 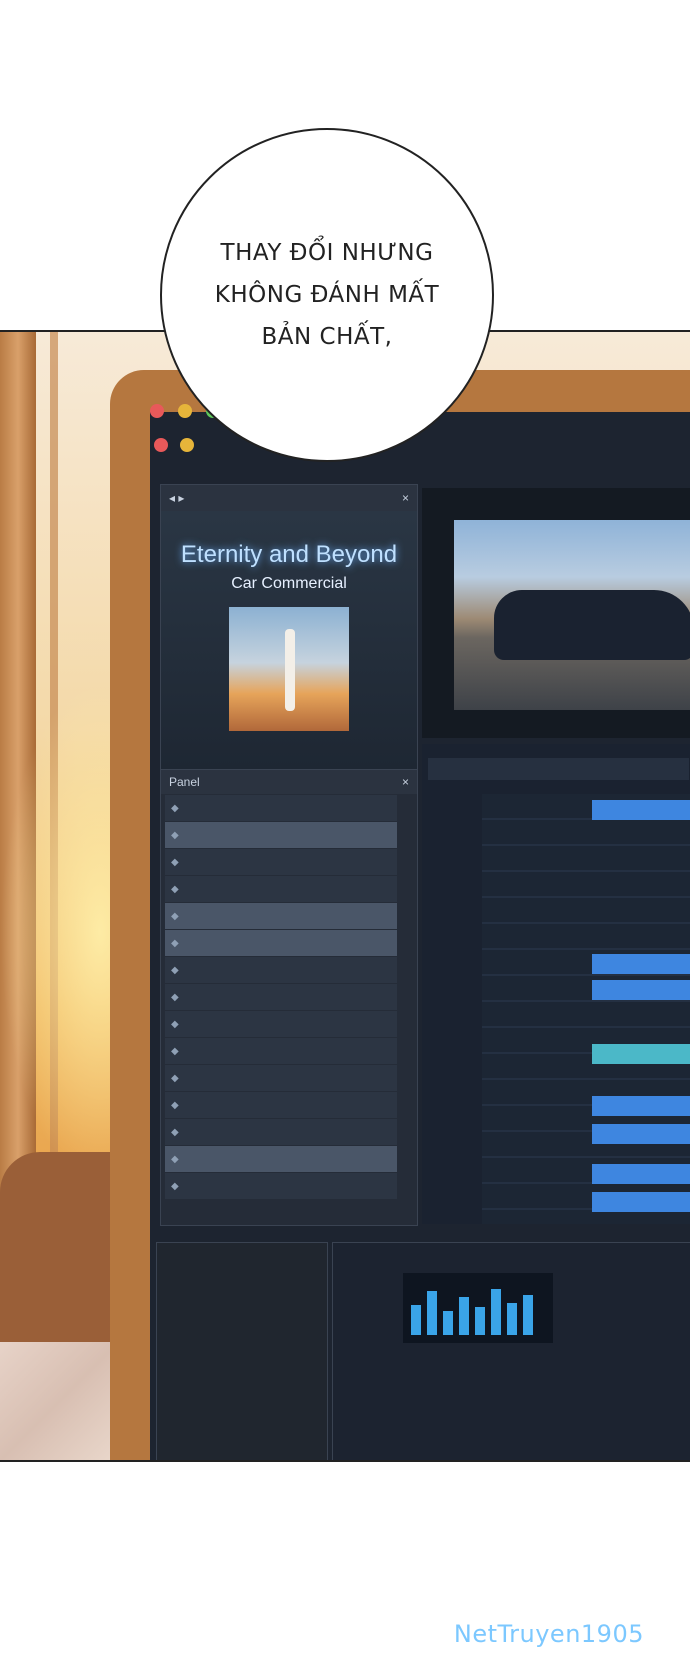 What do you see at coordinates (478, 1308) in the screenshot?
I see `level-meter` at bounding box center [478, 1308].